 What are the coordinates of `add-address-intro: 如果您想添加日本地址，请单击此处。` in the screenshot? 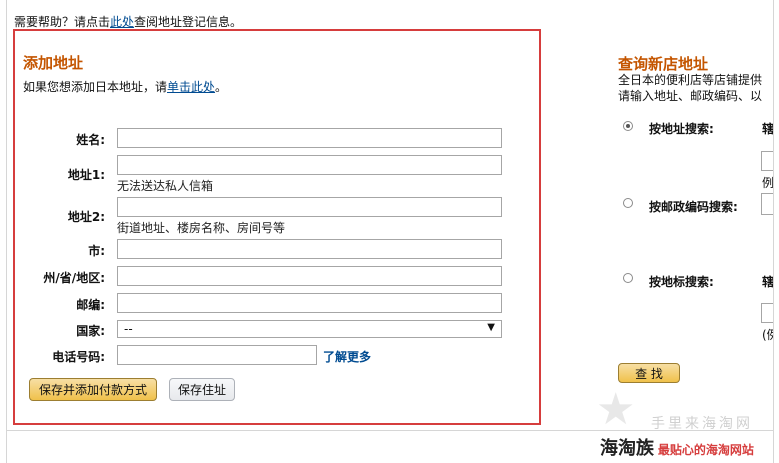 It's located at (125, 86).